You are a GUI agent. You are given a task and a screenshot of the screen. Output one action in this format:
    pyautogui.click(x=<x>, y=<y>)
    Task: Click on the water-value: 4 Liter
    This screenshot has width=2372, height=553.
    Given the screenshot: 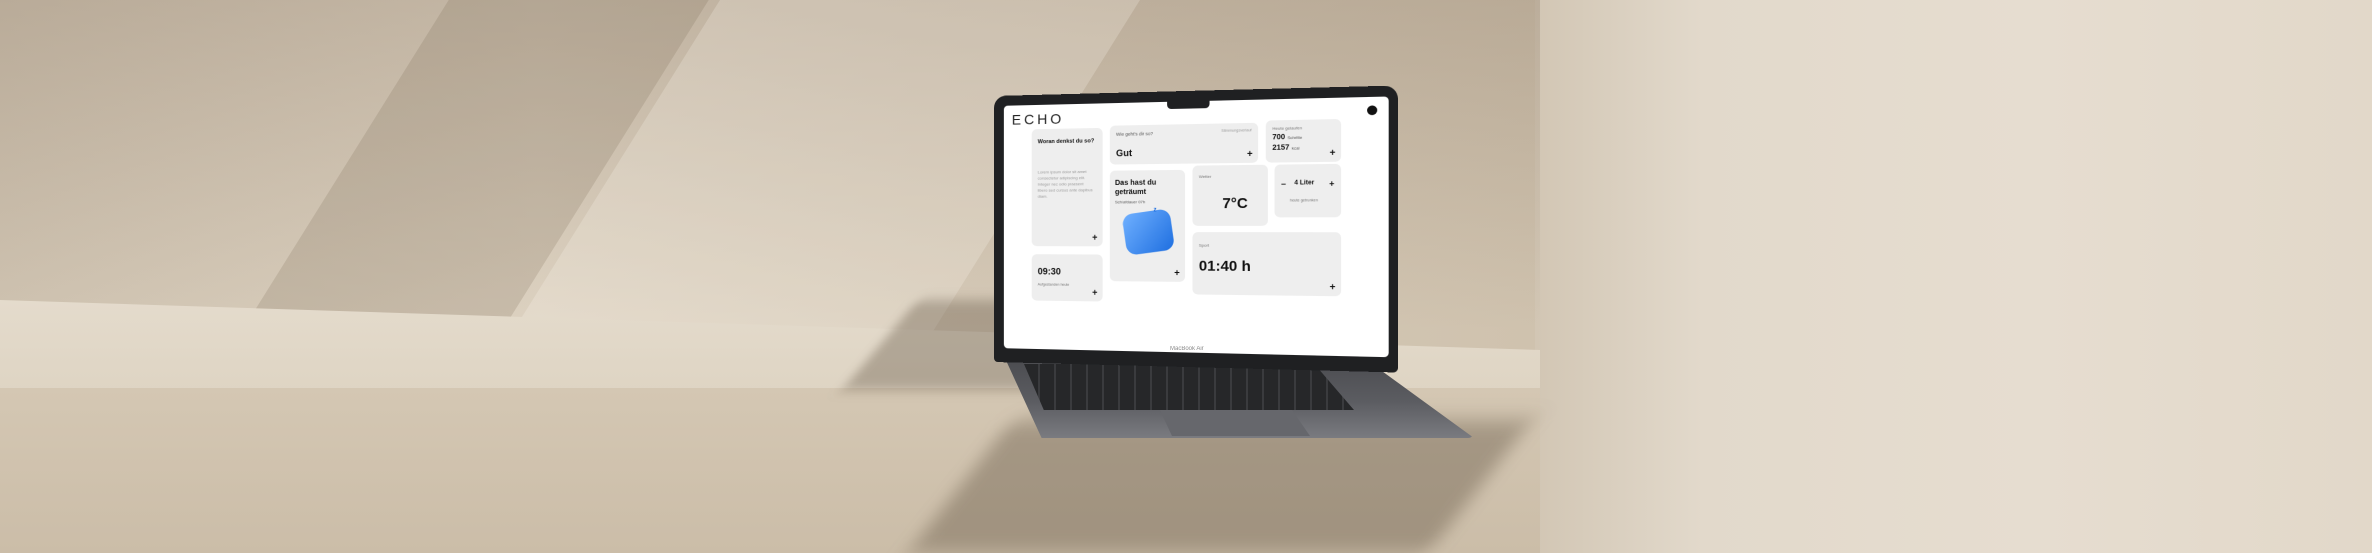 What is the action you would take?
    pyautogui.click(x=1304, y=183)
    